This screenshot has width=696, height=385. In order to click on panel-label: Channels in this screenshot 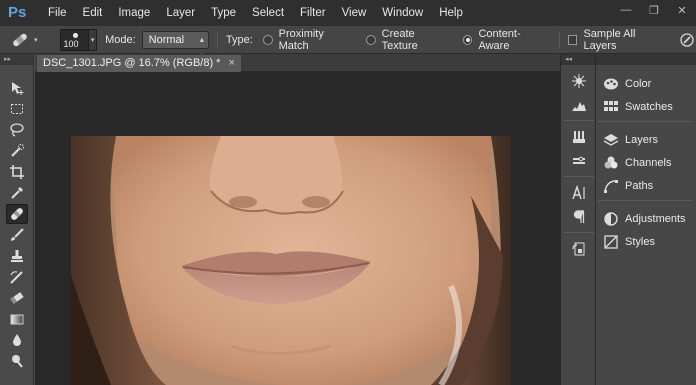, I will do `click(648, 163)`.